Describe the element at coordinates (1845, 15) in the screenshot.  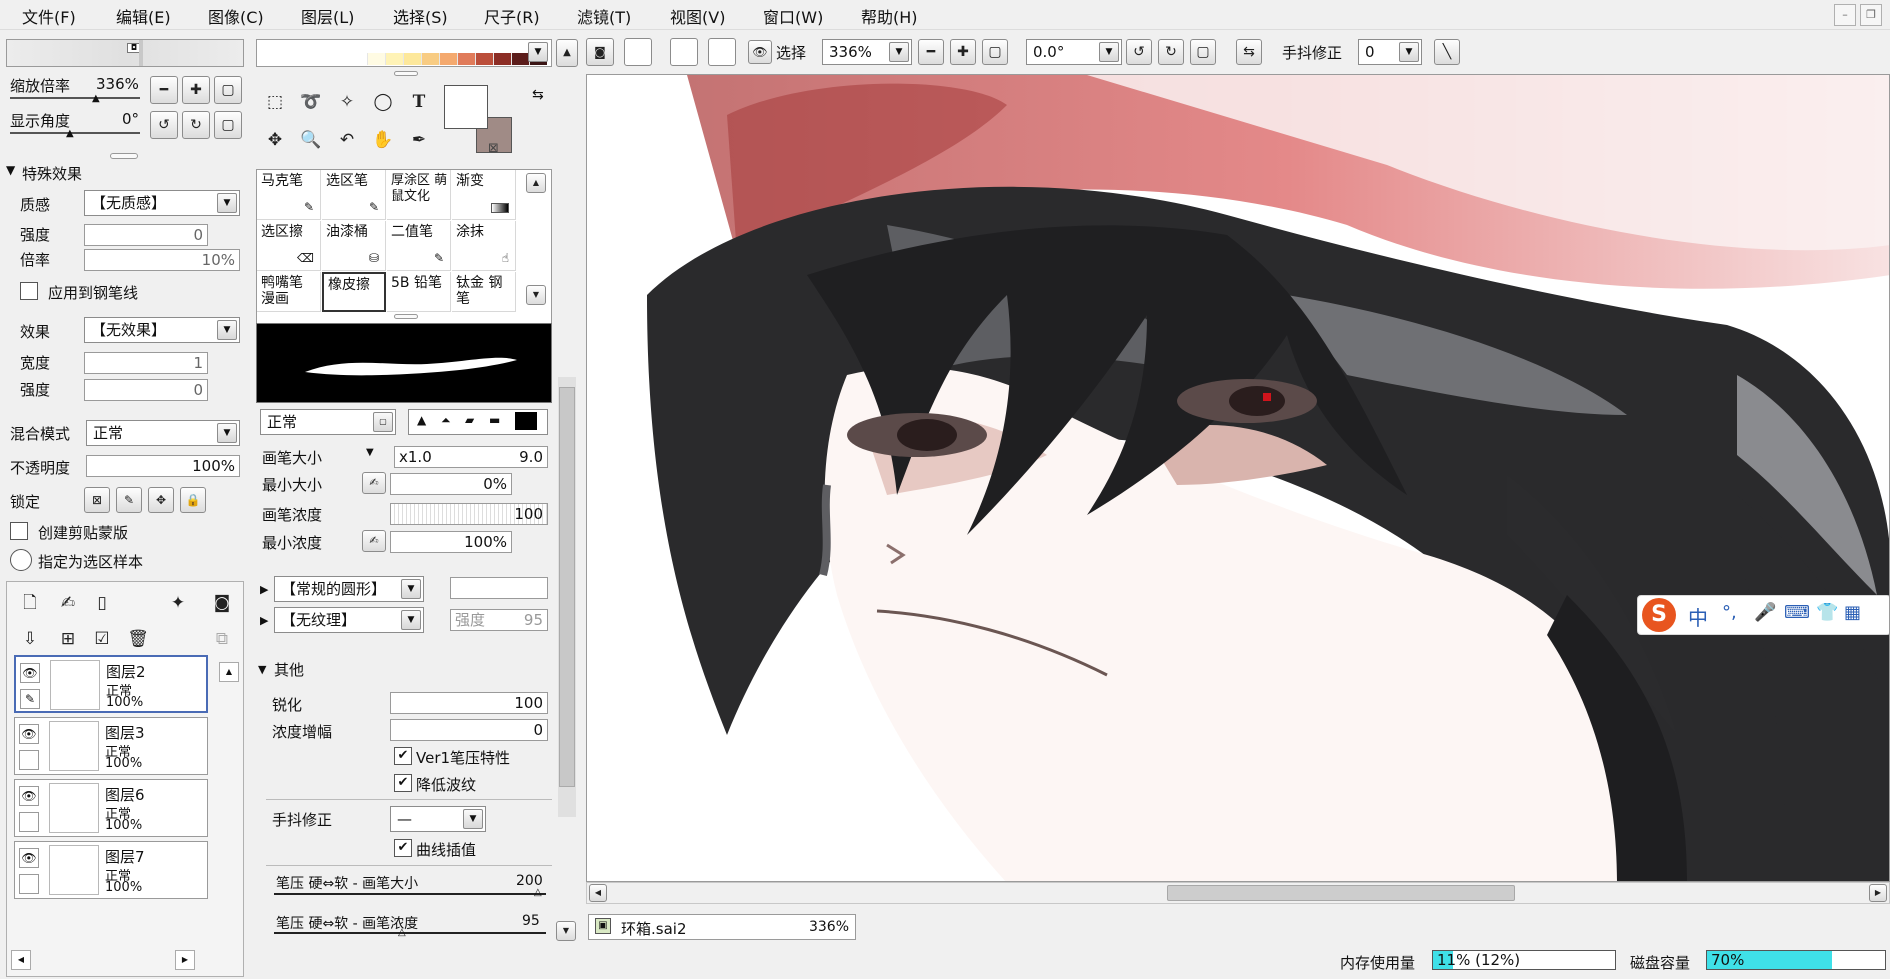
I see `minimize-button: –` at that location.